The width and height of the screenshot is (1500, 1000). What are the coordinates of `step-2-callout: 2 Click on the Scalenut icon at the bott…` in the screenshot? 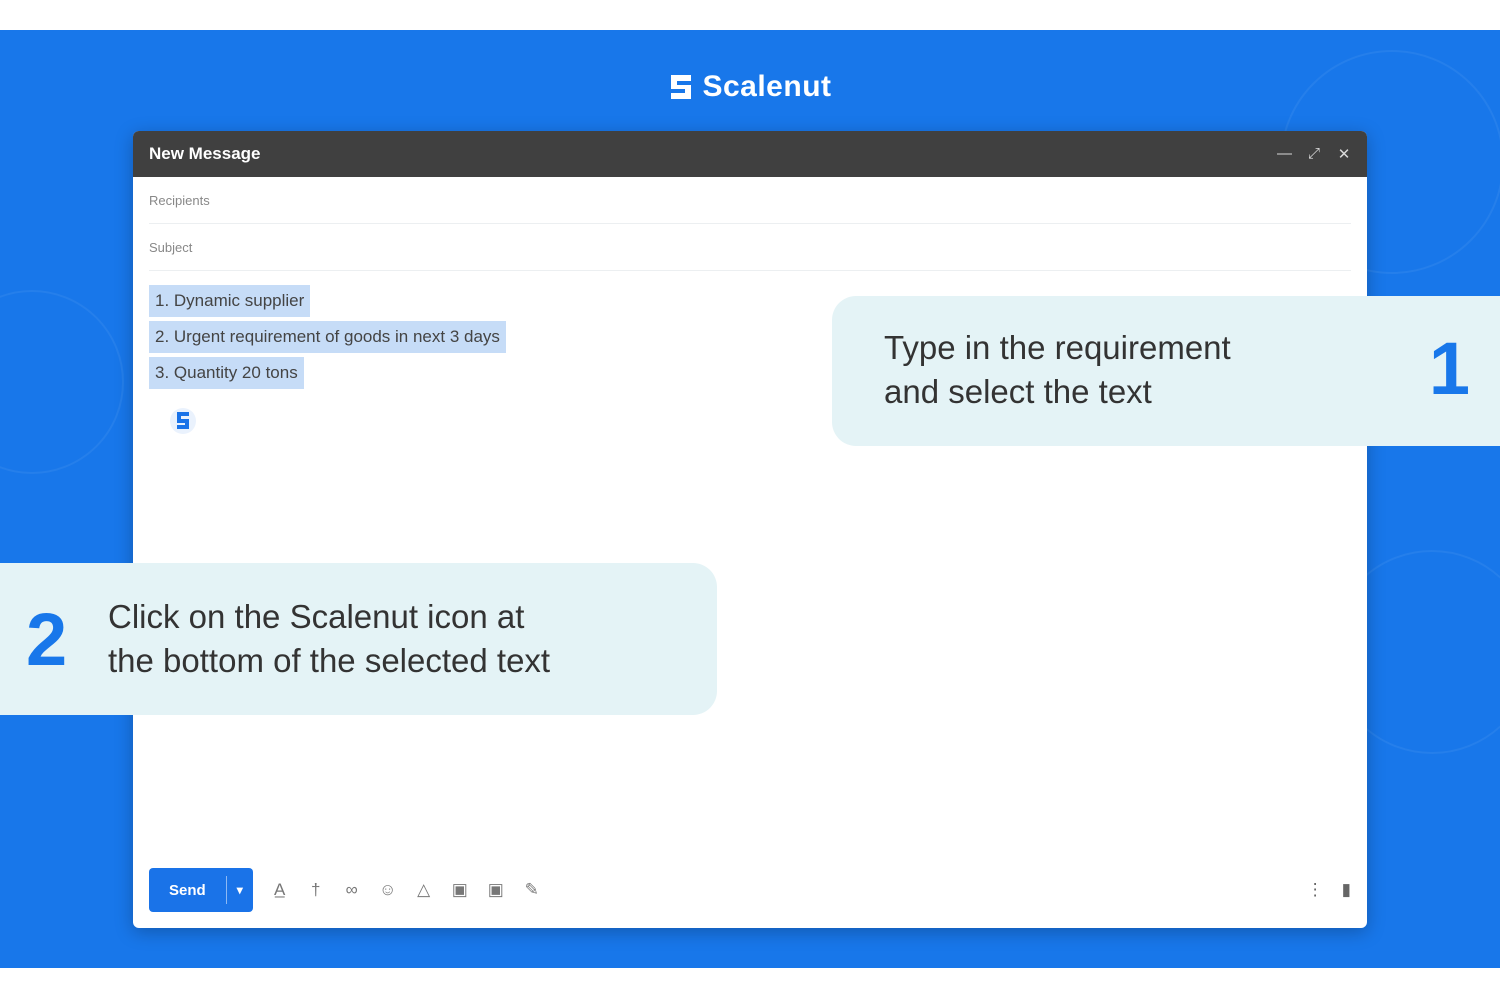 It's located at (358, 639).